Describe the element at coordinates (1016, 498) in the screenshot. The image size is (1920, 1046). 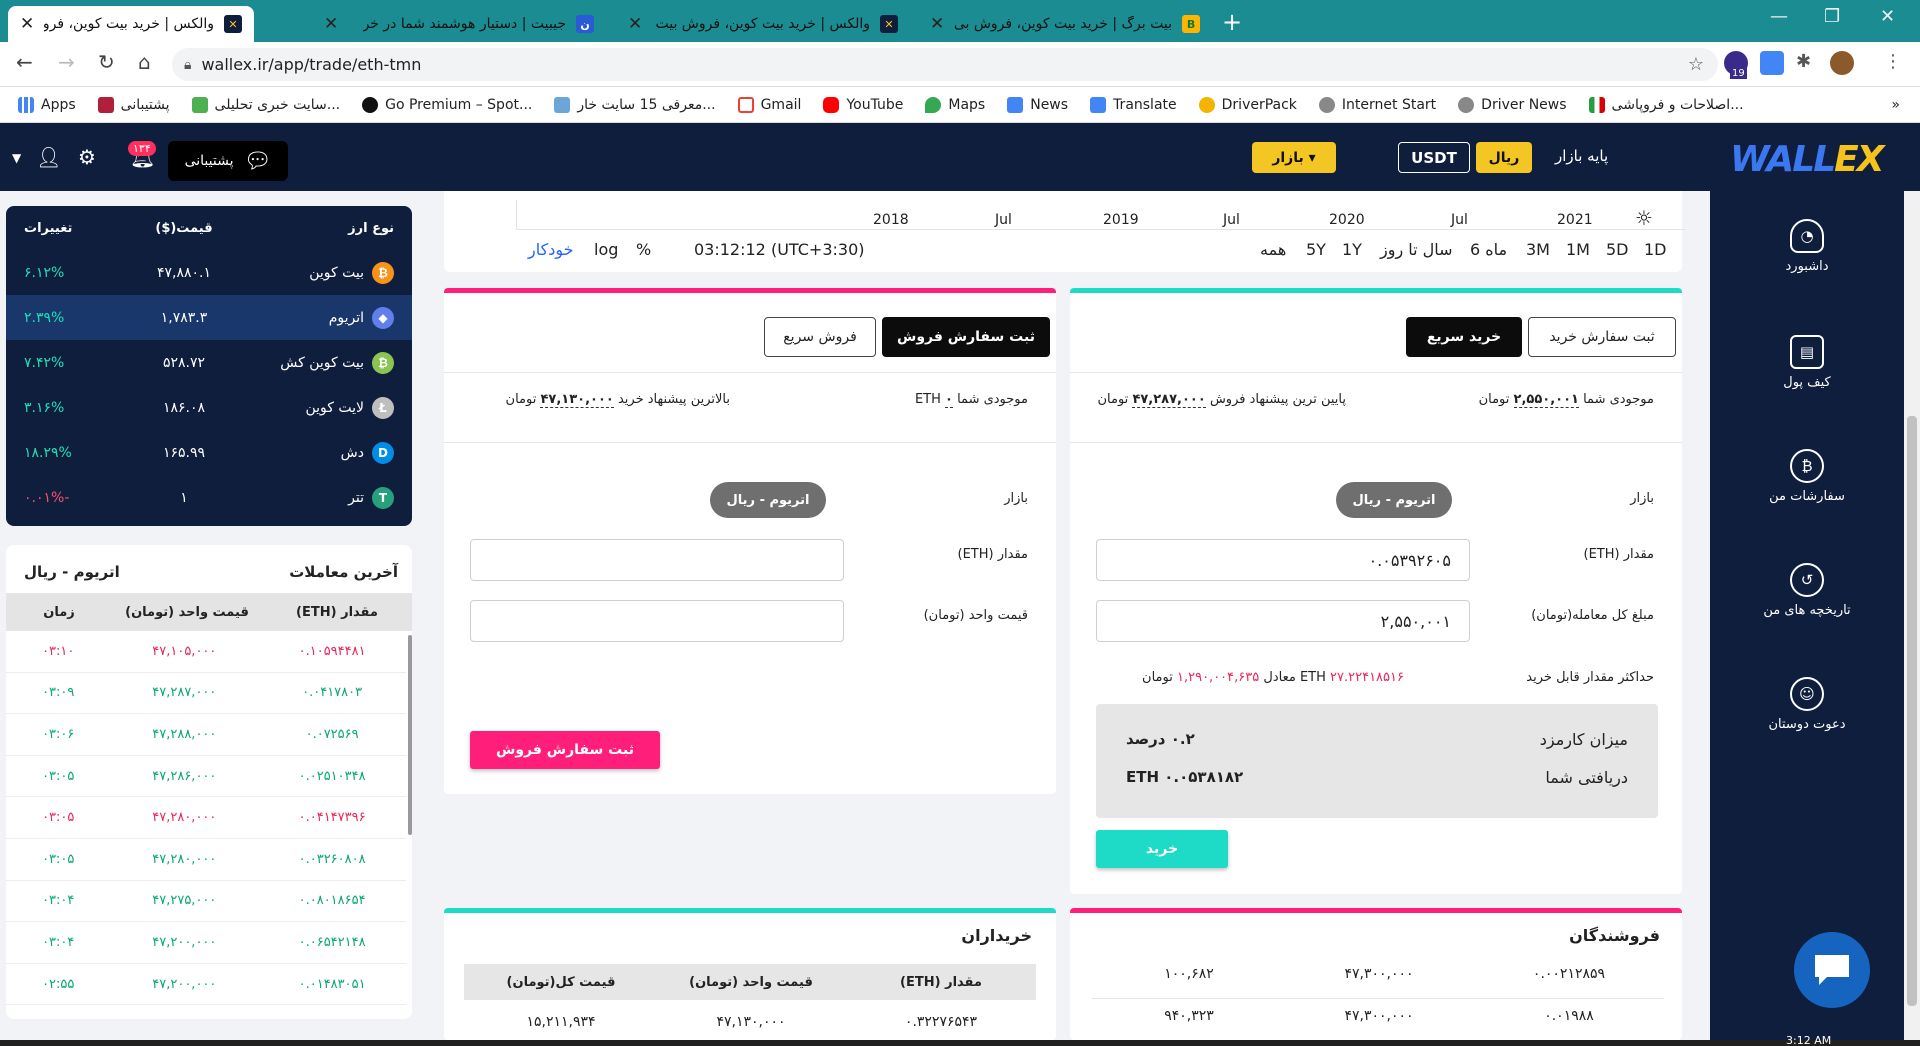
I see `sell-market-label: بازار` at that location.